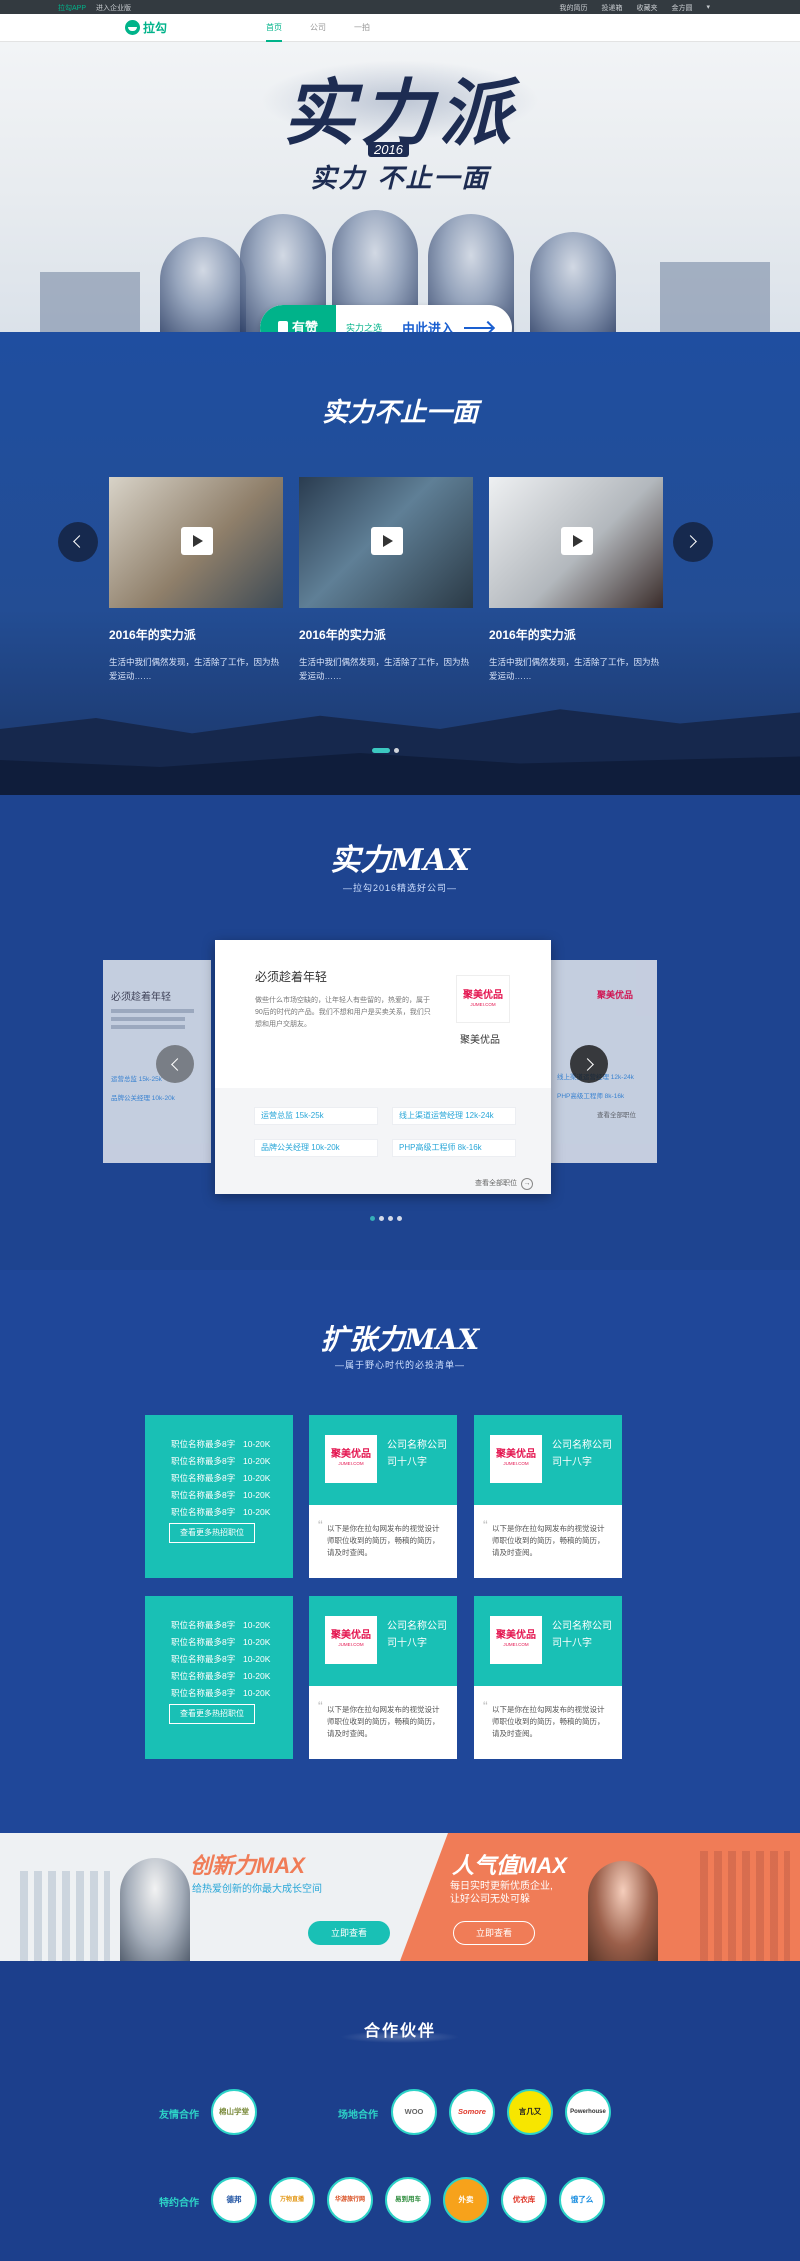 This screenshot has width=800, height=2261. What do you see at coordinates (623, 1114) in the screenshot?
I see `side-more-link: 查看全部职位` at bounding box center [623, 1114].